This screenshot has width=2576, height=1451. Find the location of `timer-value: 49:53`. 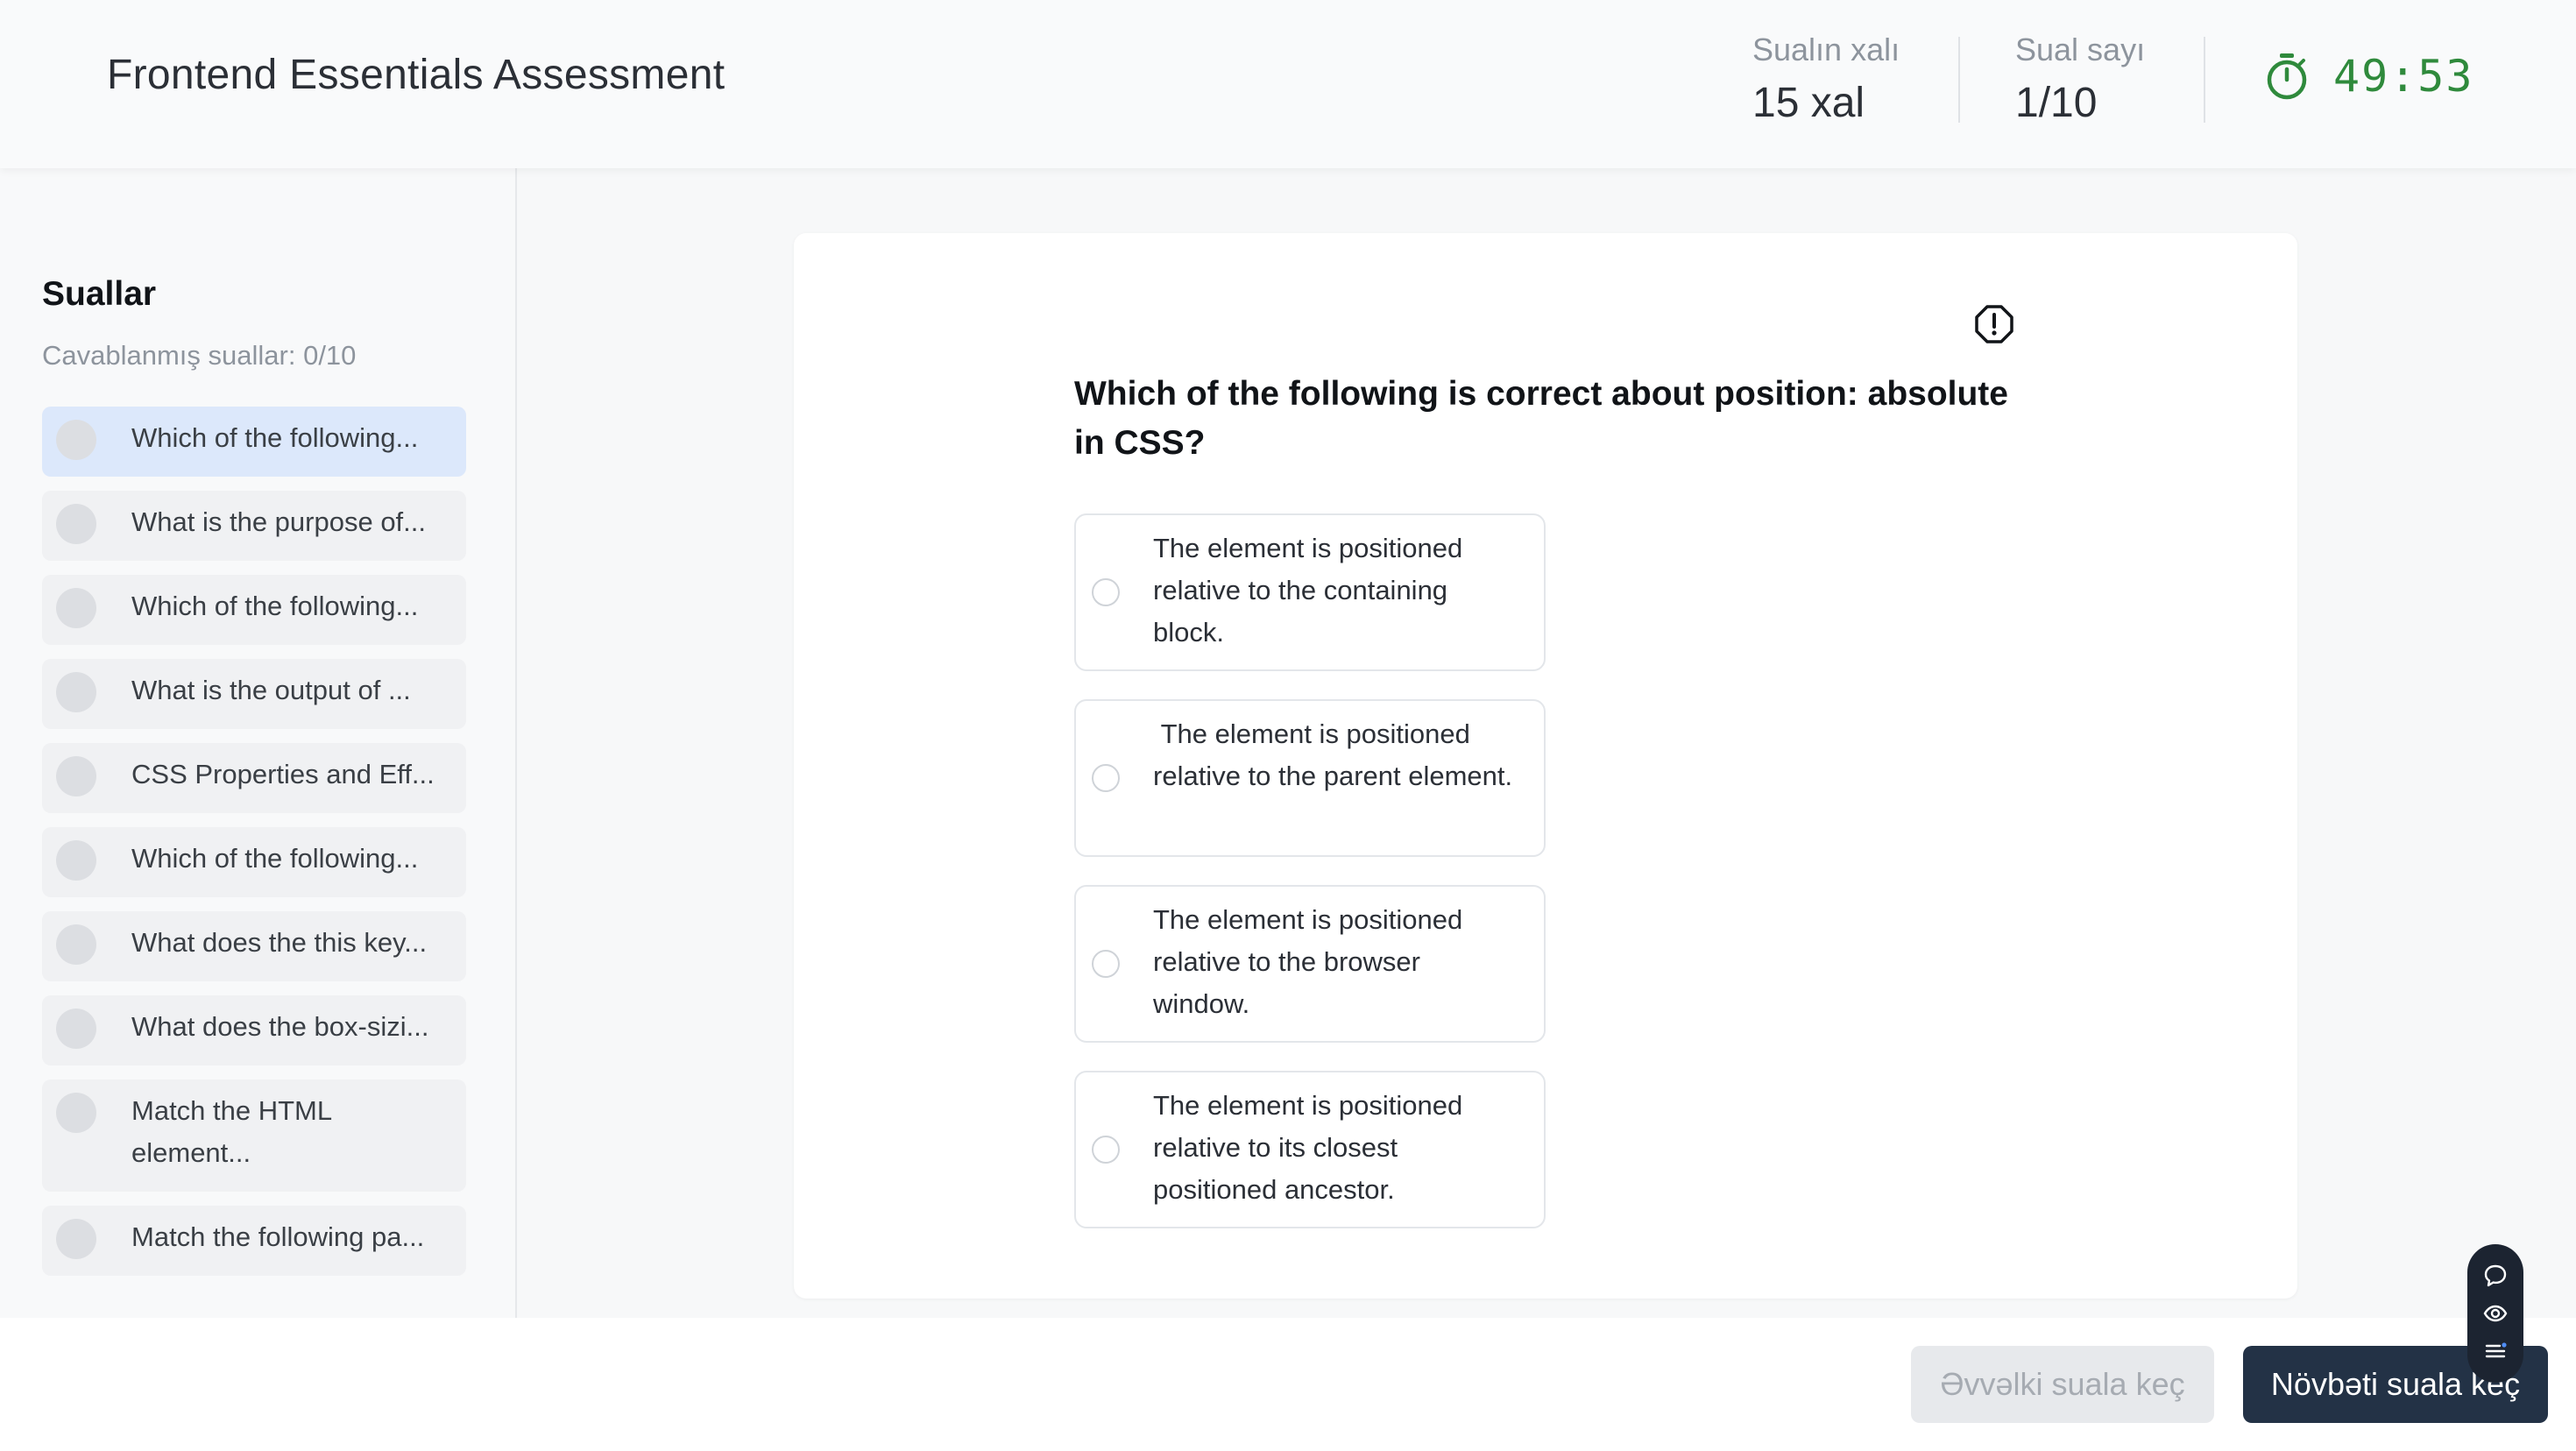

timer-value: 49:53 is located at coordinates (2403, 76).